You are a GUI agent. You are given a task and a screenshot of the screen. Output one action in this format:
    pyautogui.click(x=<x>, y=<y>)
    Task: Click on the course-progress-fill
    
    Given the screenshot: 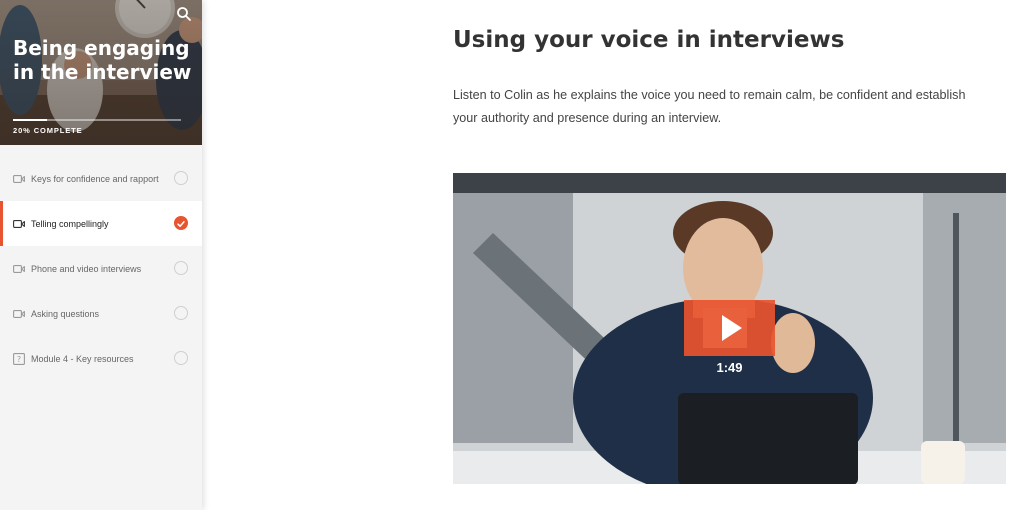 What is the action you would take?
    pyautogui.click(x=30, y=120)
    